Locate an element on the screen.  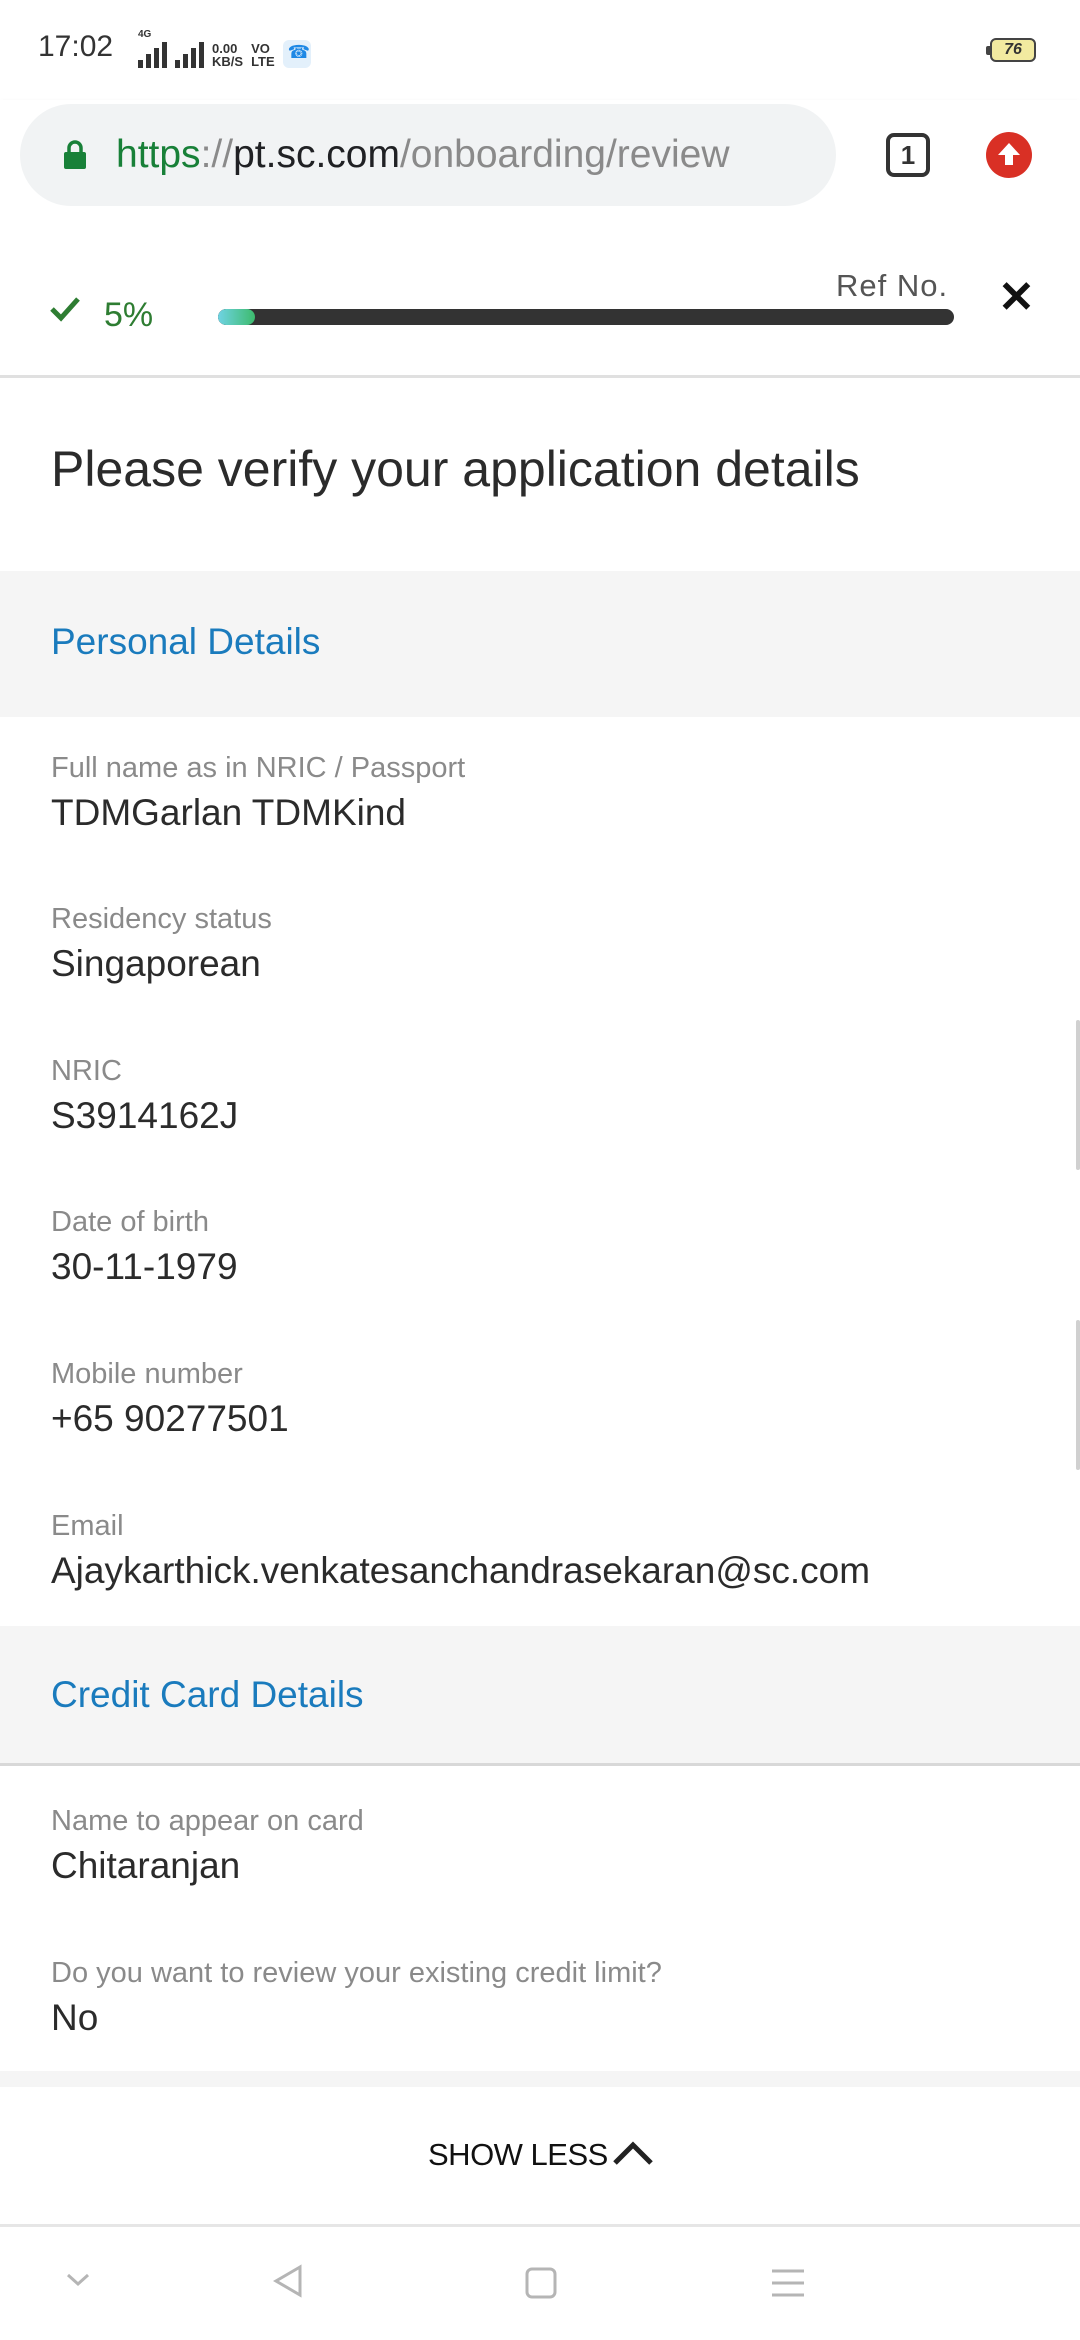
url-text: https://pt.sc.com/onboarding/review is located at coordinates (423, 155).